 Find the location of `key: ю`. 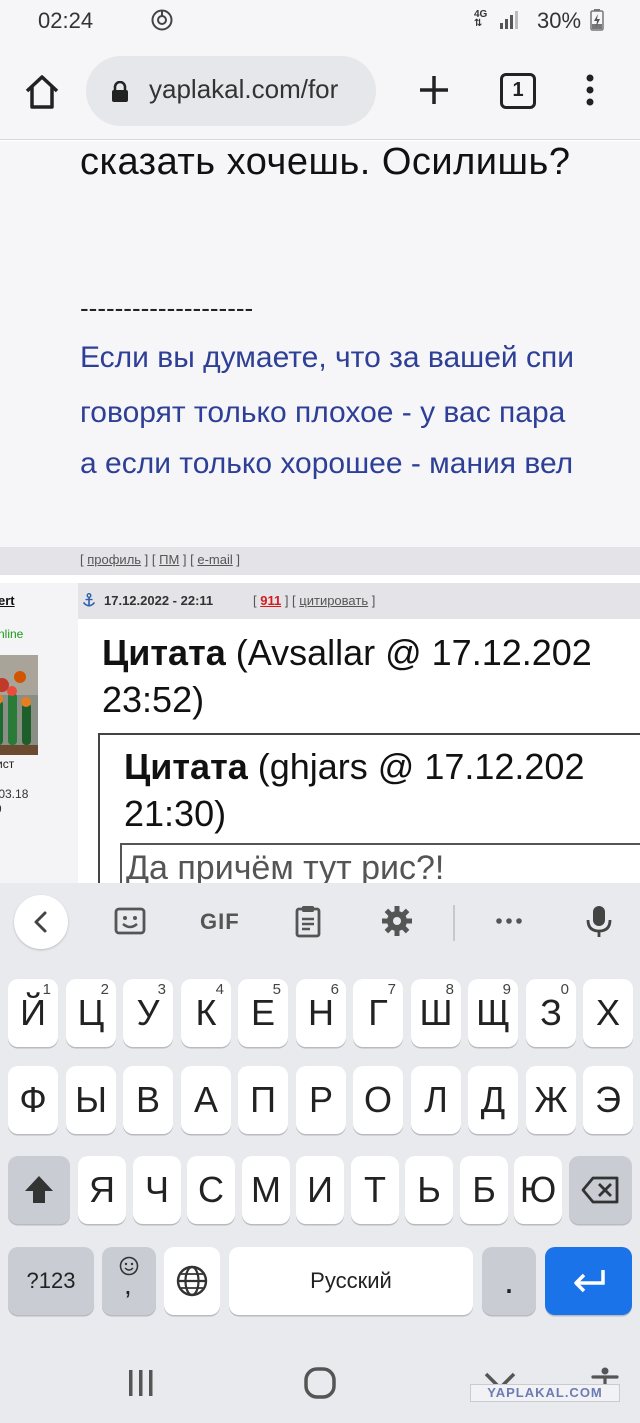

key: ю is located at coordinates (538, 1190).